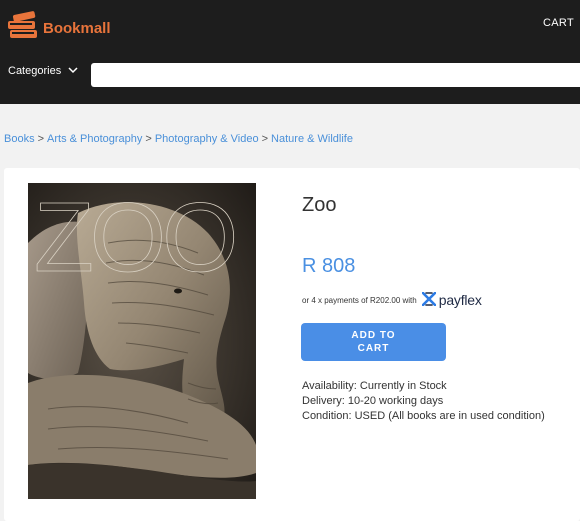  I want to click on breadcrumb-link-arts-photography: Arts & Photography, so click(94, 139).